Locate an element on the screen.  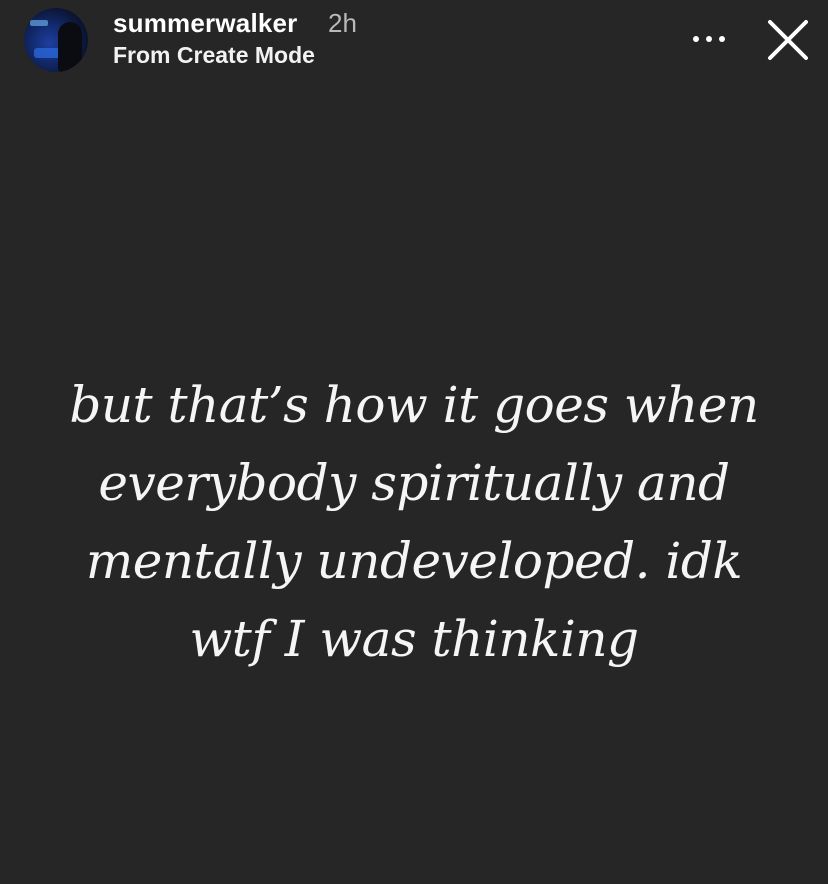
avatar-light-detail is located at coordinates (39, 23).